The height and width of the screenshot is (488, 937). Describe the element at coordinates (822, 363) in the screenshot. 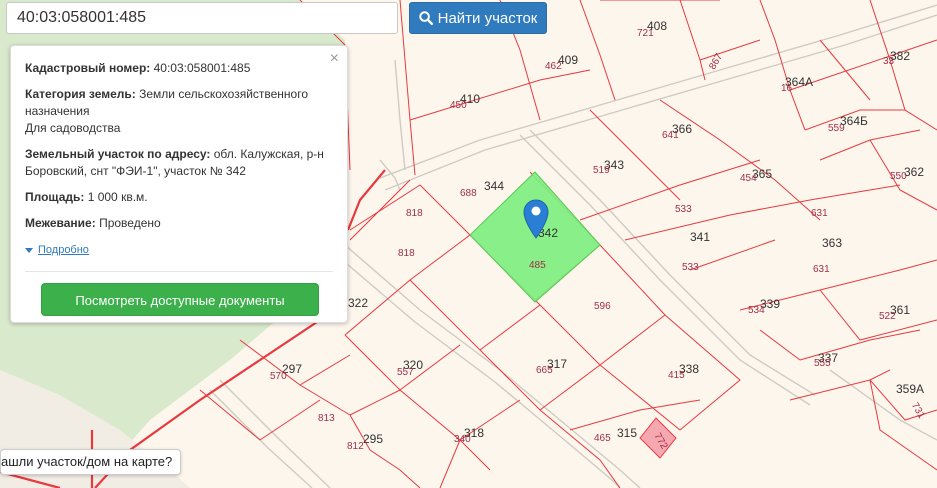

I see `parcel-area-337: 555` at that location.